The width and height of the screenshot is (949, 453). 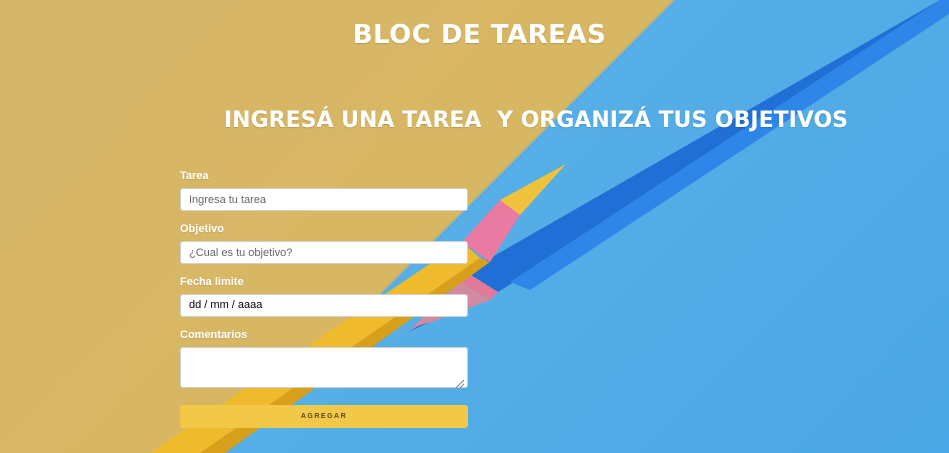 What do you see at coordinates (324, 416) in the screenshot?
I see `add-button: AGREGAR` at bounding box center [324, 416].